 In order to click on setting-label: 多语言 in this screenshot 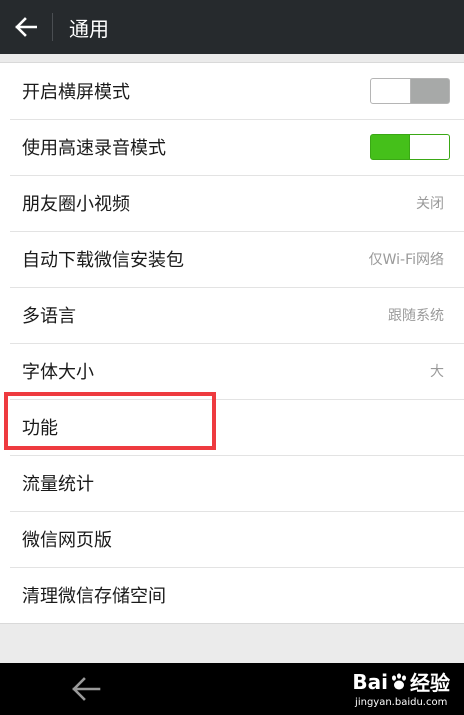, I will do `click(49, 316)`.